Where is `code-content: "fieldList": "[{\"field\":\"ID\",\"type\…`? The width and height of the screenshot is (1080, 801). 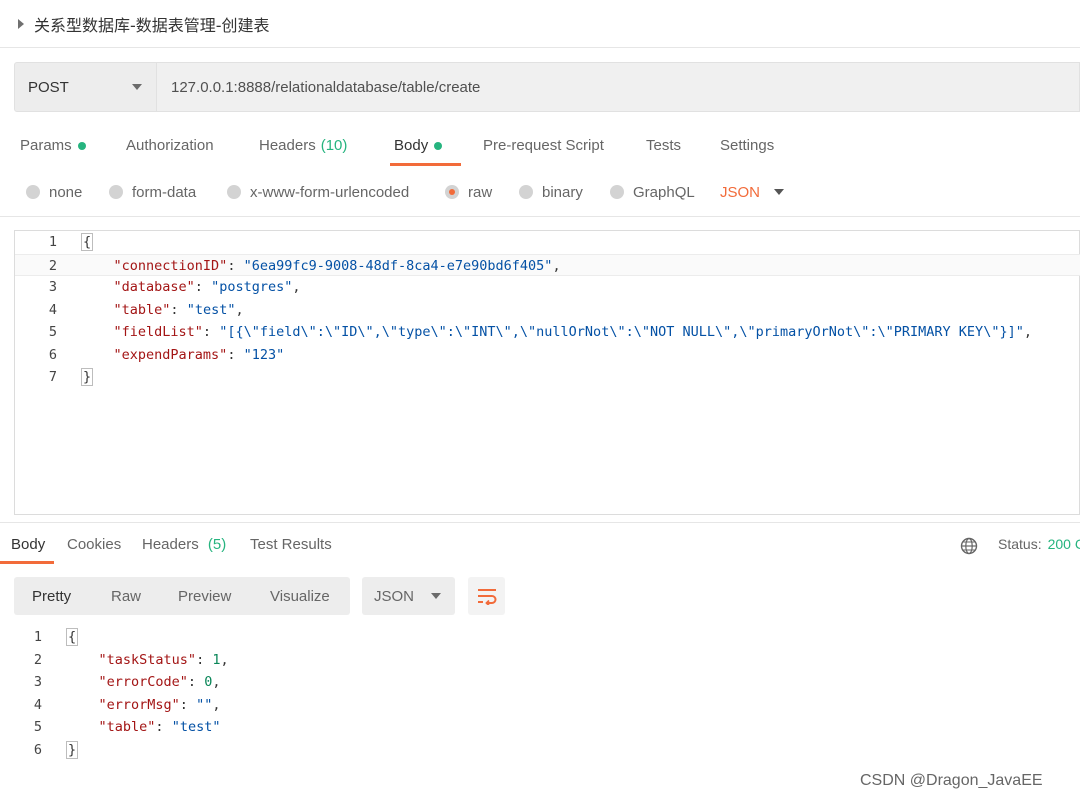
code-content: "fieldList": "[{\"field\":\"ID\",\"type\… is located at coordinates (572, 332).